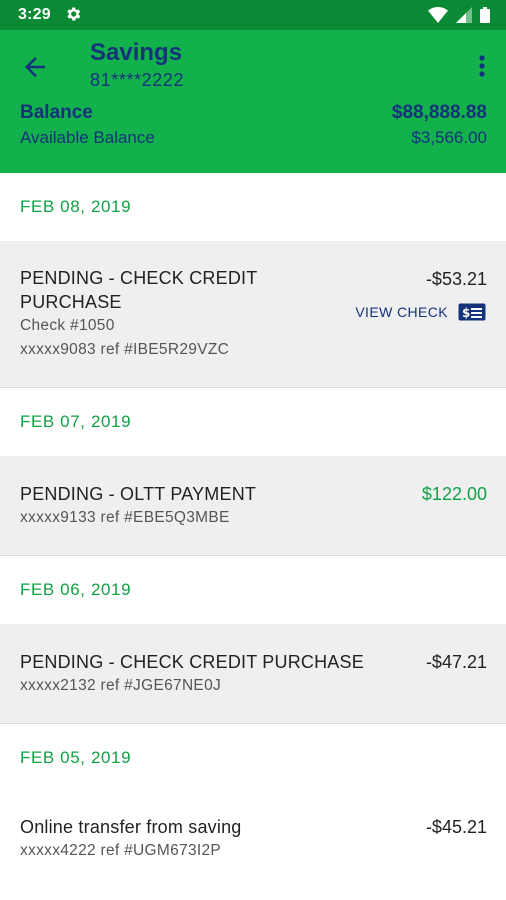  I want to click on transaction-ref: xxxxx2132 ref #JGE67NE0J, so click(121, 685).